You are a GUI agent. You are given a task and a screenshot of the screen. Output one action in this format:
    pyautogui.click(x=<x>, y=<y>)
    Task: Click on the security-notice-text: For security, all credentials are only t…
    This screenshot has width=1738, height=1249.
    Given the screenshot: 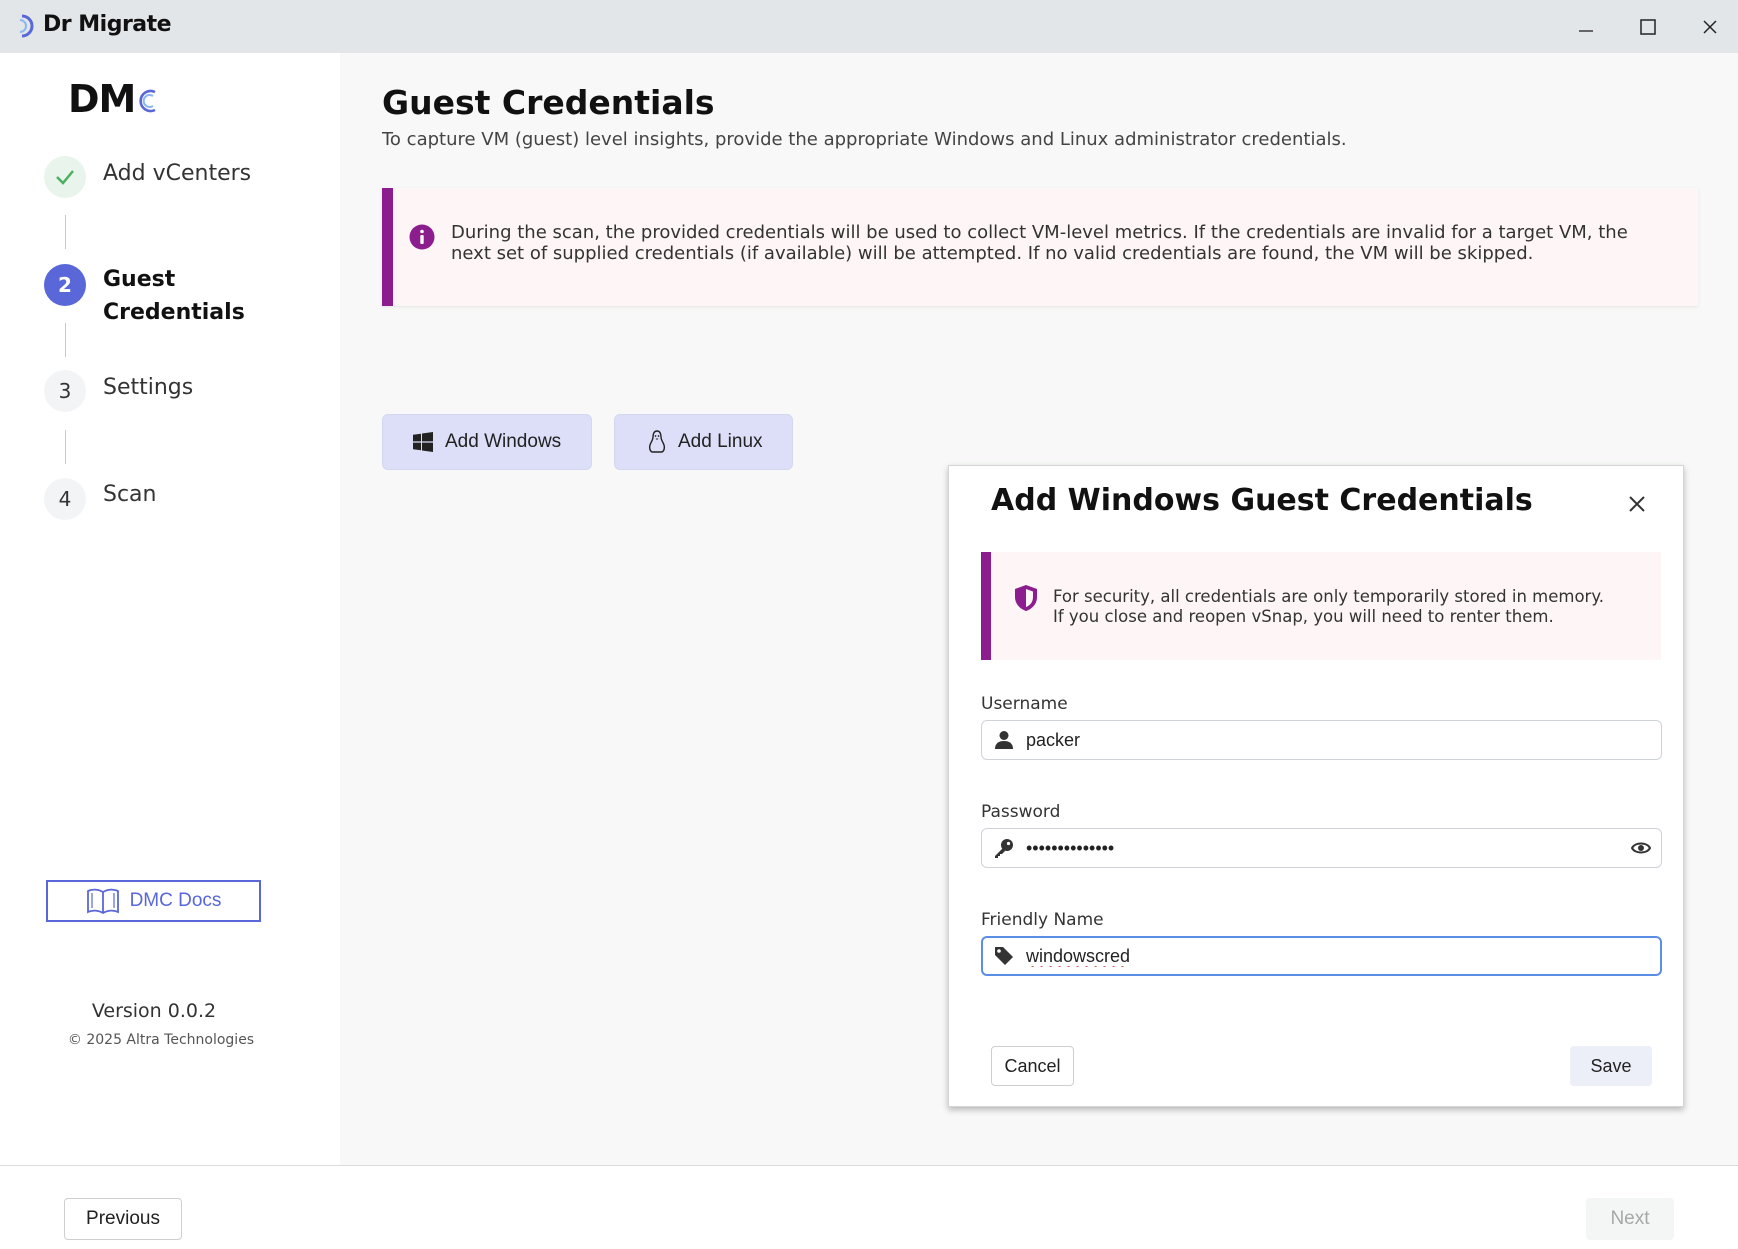 What is the action you would take?
    pyautogui.click(x=1328, y=607)
    